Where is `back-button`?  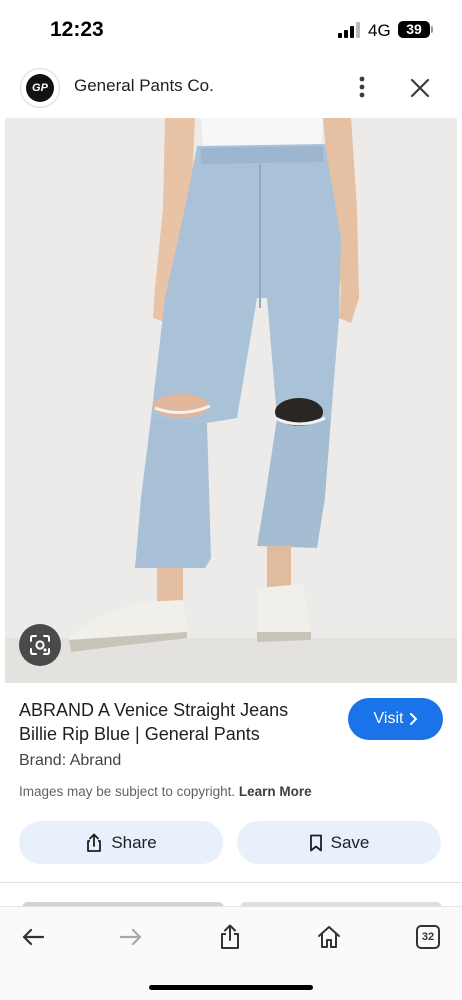 back-button is located at coordinates (33, 937).